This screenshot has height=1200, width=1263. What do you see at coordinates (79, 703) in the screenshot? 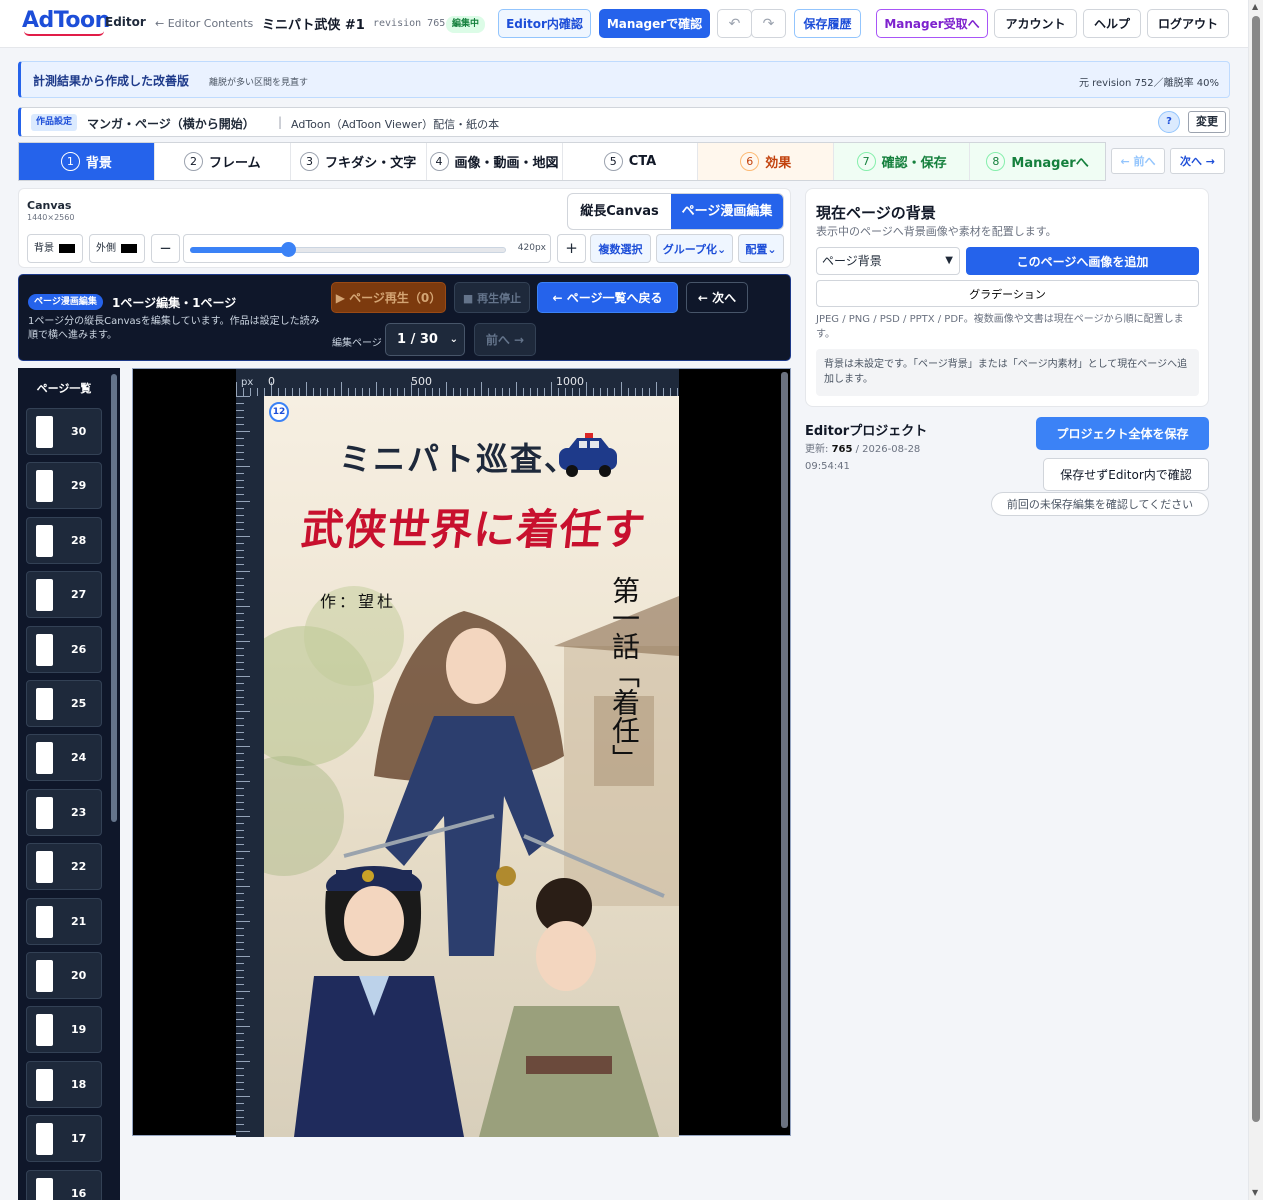
I see `page-number: 25` at bounding box center [79, 703].